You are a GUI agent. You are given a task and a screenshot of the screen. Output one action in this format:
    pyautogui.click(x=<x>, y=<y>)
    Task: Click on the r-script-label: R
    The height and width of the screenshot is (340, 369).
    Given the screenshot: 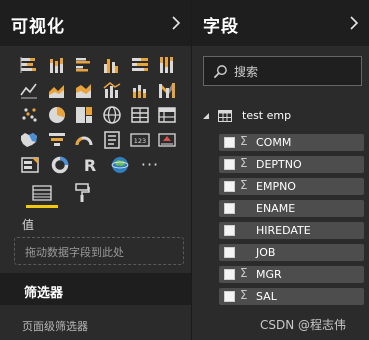 What is the action you would take?
    pyautogui.click(x=90, y=165)
    